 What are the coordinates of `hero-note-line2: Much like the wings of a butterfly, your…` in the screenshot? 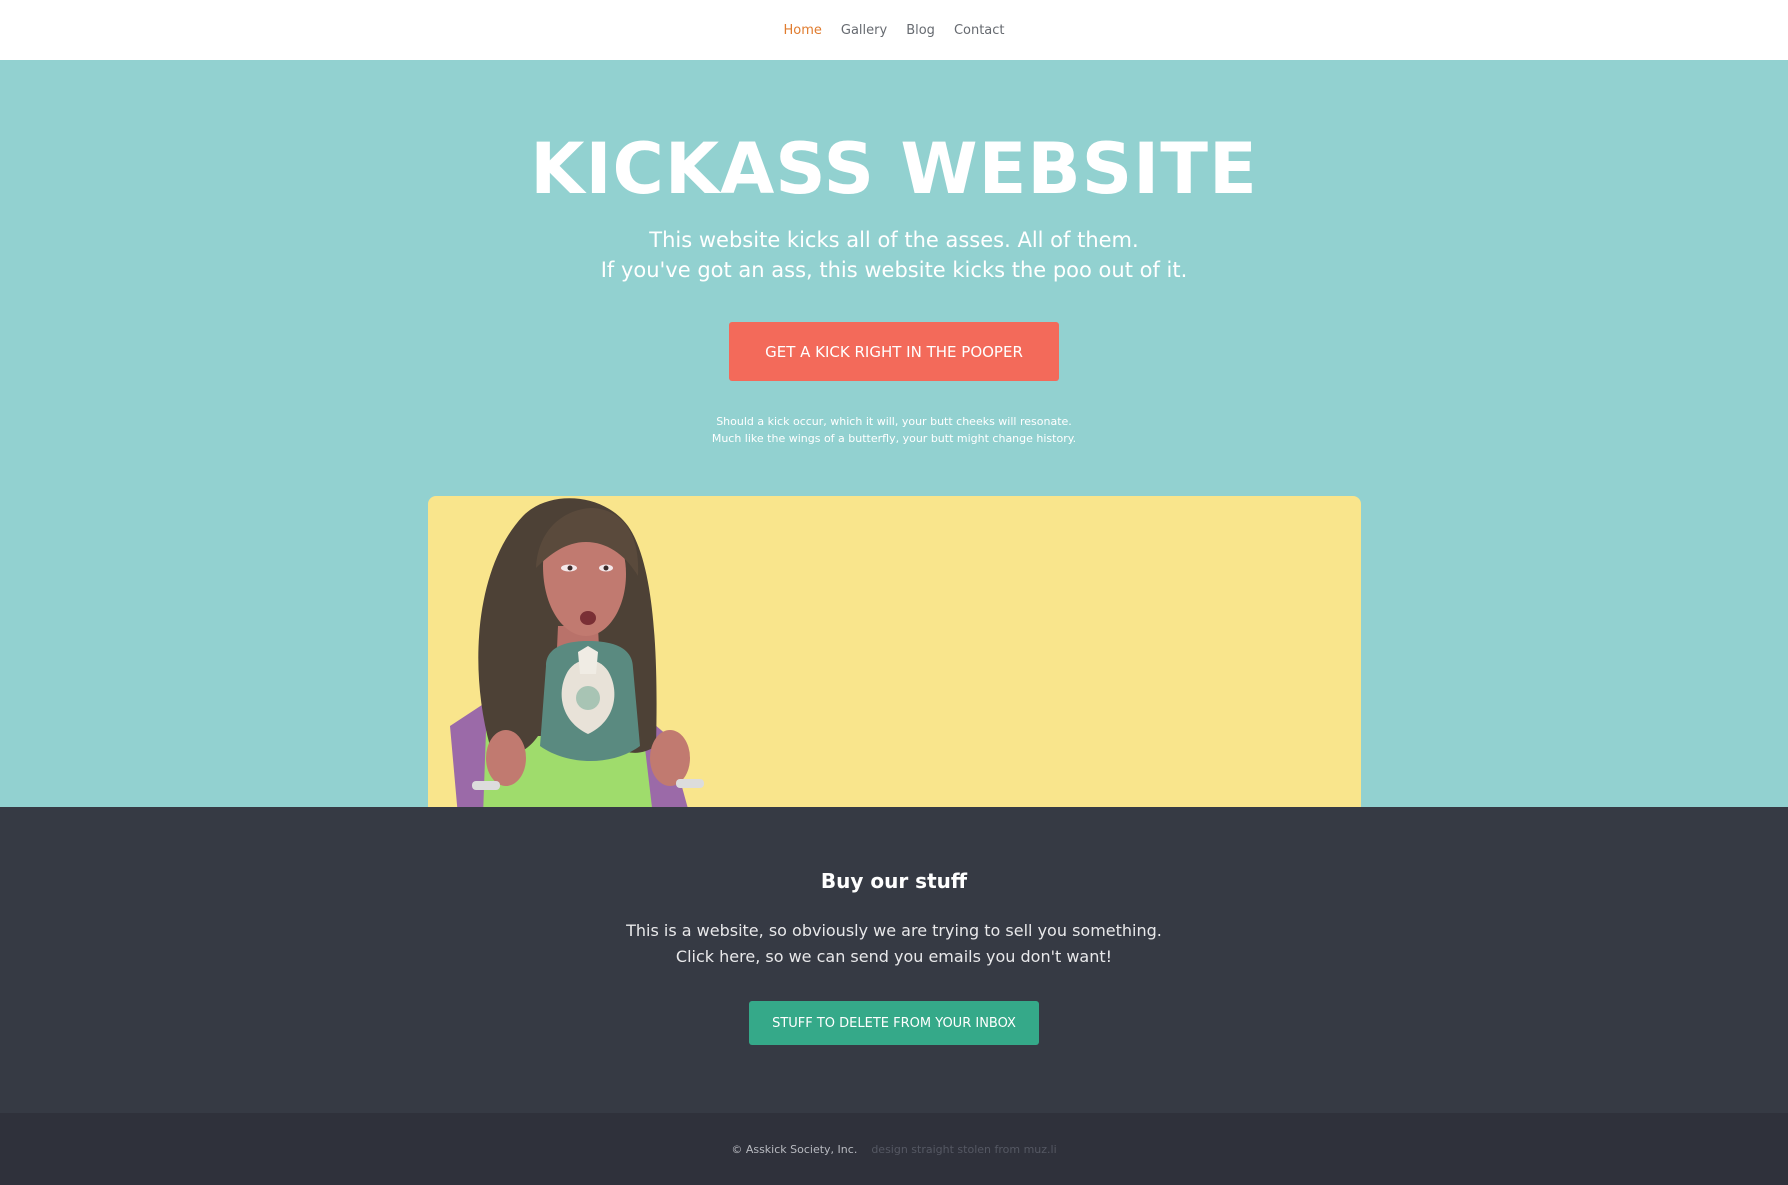 It's located at (894, 438).